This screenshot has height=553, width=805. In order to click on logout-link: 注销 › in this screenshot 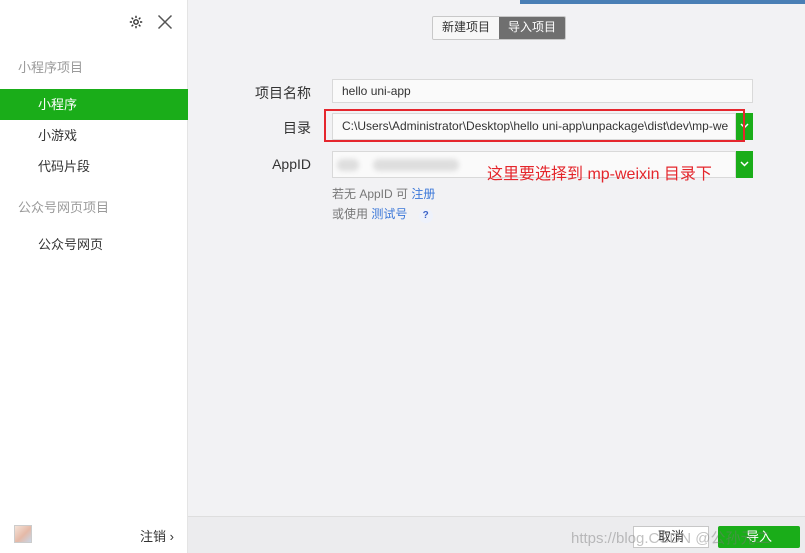, I will do `click(157, 535)`.